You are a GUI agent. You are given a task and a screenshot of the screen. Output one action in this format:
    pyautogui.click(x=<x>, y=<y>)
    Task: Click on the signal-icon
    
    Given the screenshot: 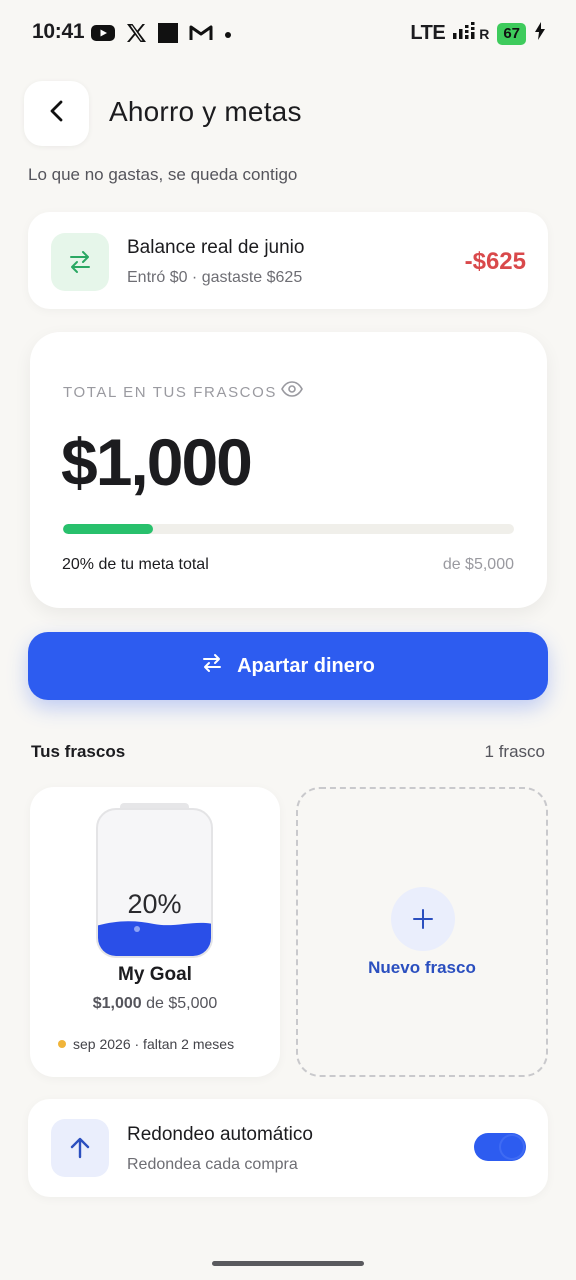 What is the action you would take?
    pyautogui.click(x=465, y=33)
    